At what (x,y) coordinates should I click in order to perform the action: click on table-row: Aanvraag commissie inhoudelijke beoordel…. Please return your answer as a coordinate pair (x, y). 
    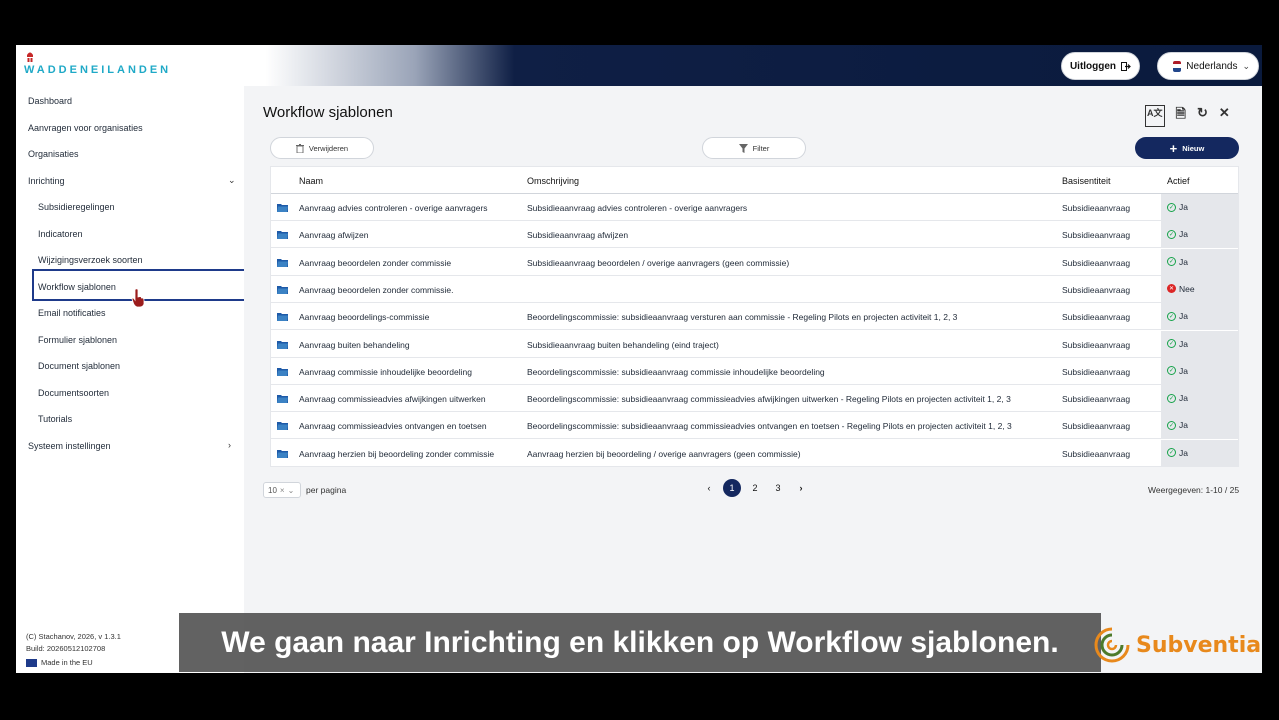
    Looking at the image, I should click on (755, 371).